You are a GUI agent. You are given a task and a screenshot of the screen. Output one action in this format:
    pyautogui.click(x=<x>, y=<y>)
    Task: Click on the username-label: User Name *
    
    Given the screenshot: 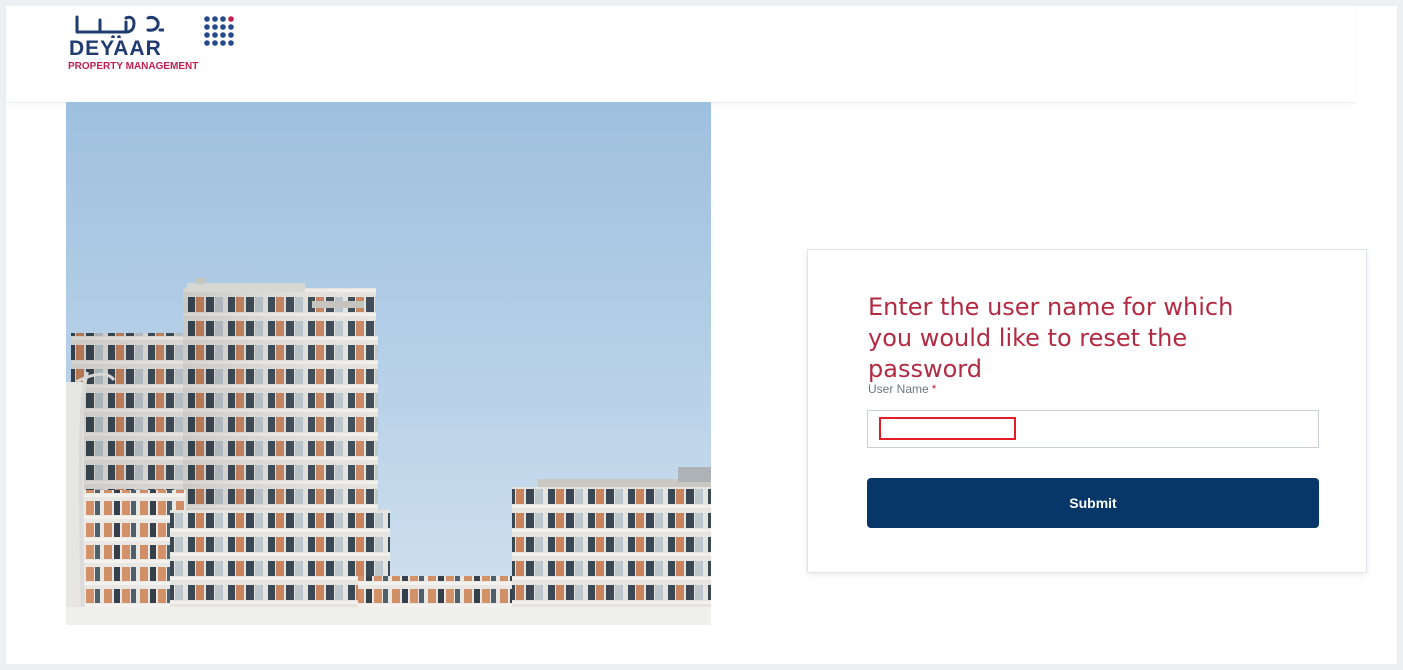 What is the action you would take?
    pyautogui.click(x=902, y=389)
    